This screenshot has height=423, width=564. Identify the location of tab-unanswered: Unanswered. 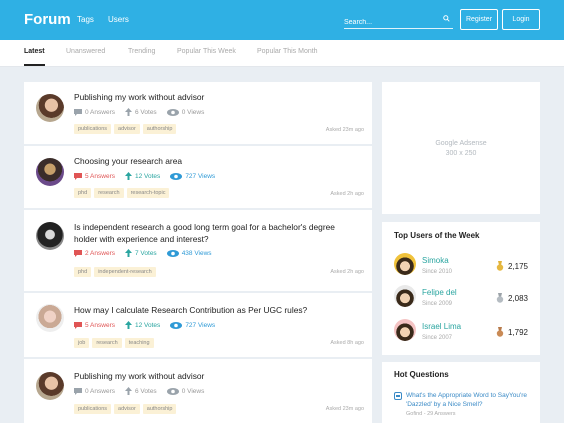
(85, 51).